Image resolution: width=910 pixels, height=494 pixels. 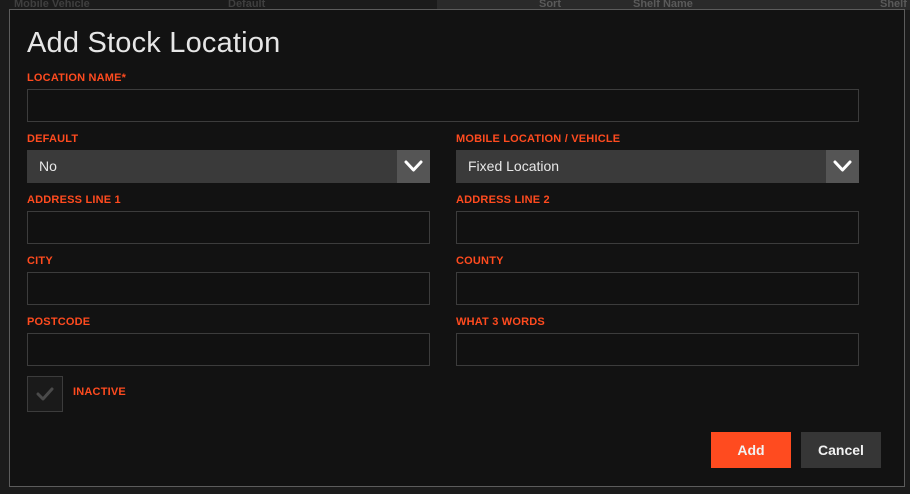 What do you see at coordinates (77, 78) in the screenshot?
I see `location-name-label: LOCATION NAME*` at bounding box center [77, 78].